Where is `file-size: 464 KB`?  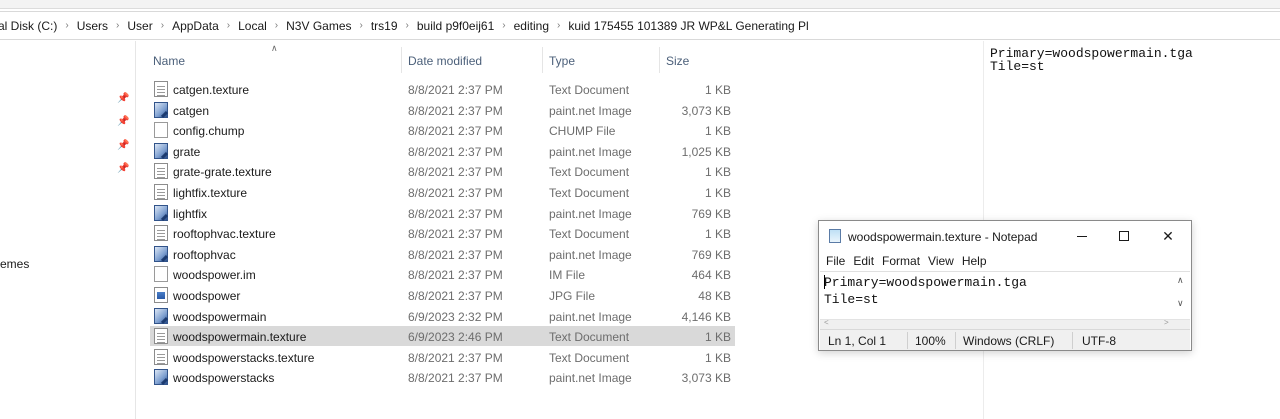 file-size: 464 KB is located at coordinates (711, 275).